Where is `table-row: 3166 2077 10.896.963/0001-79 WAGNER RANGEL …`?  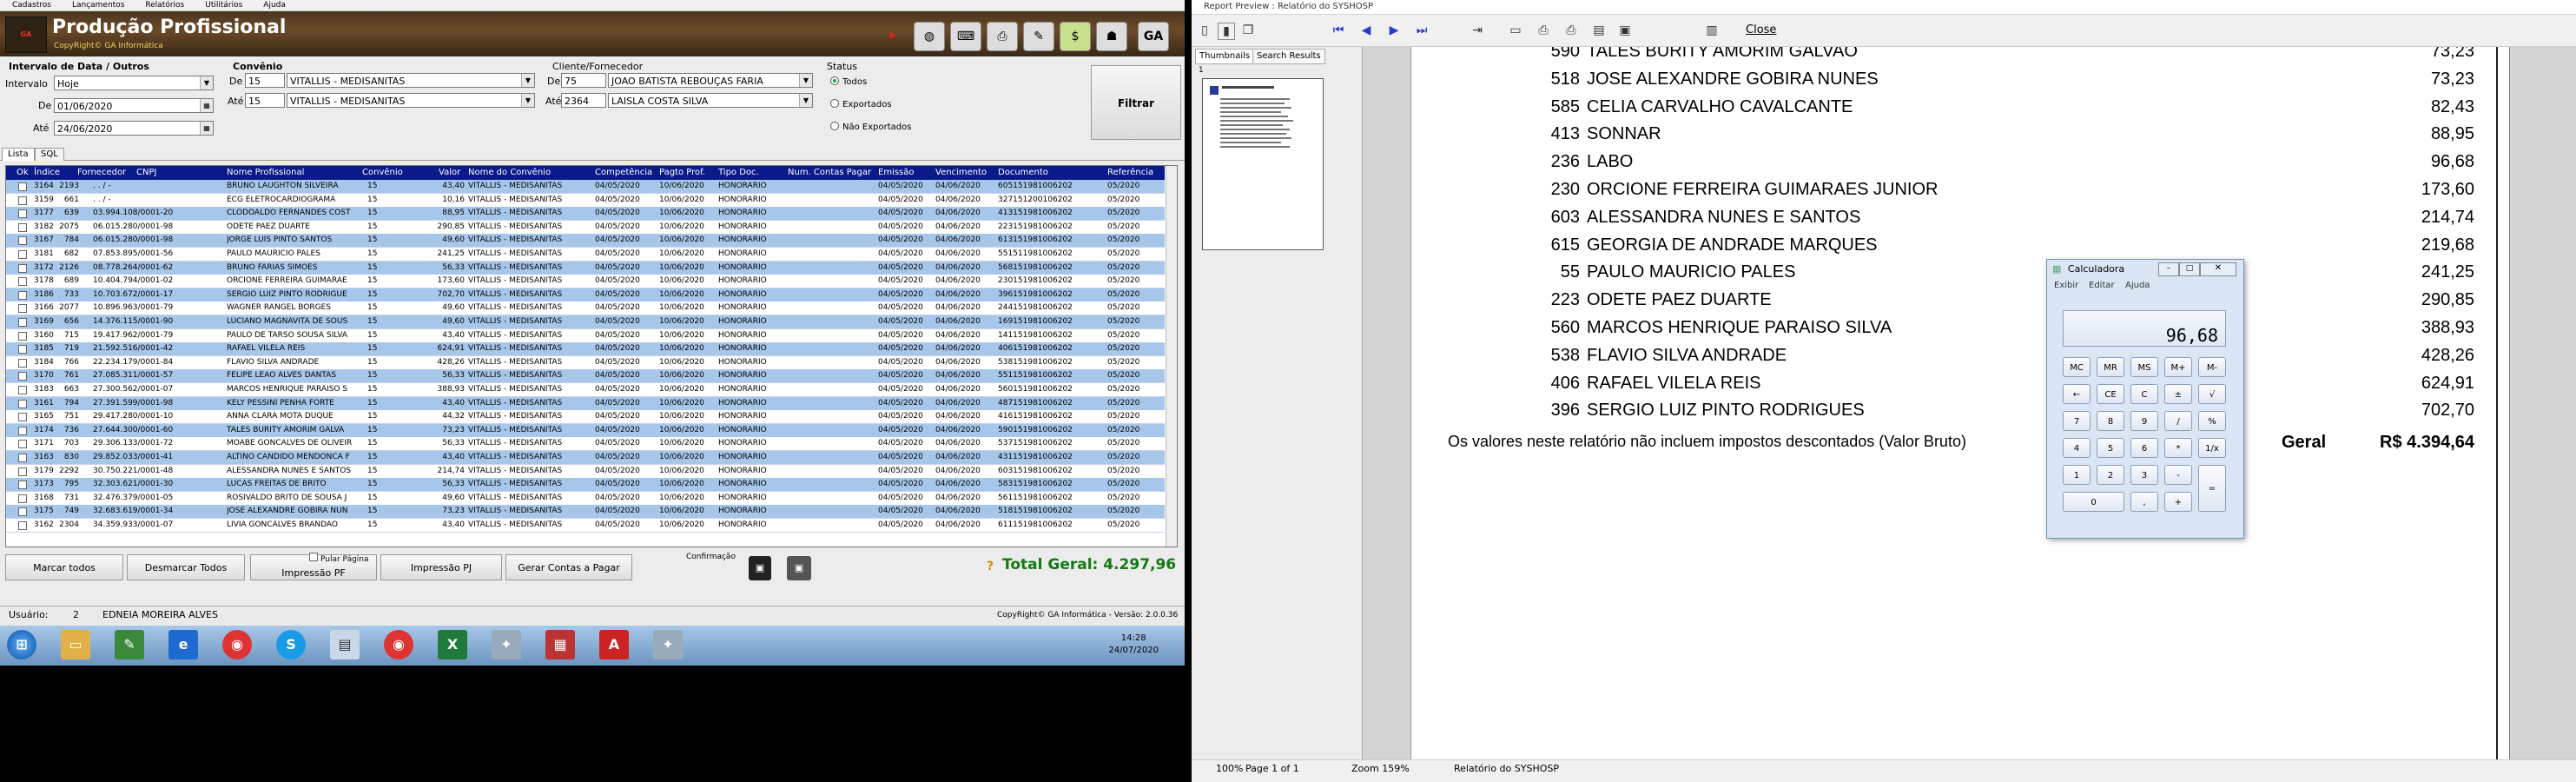 table-row: 3166 2077 10.896.963/0001-79 WAGNER RANGEL … is located at coordinates (585, 309).